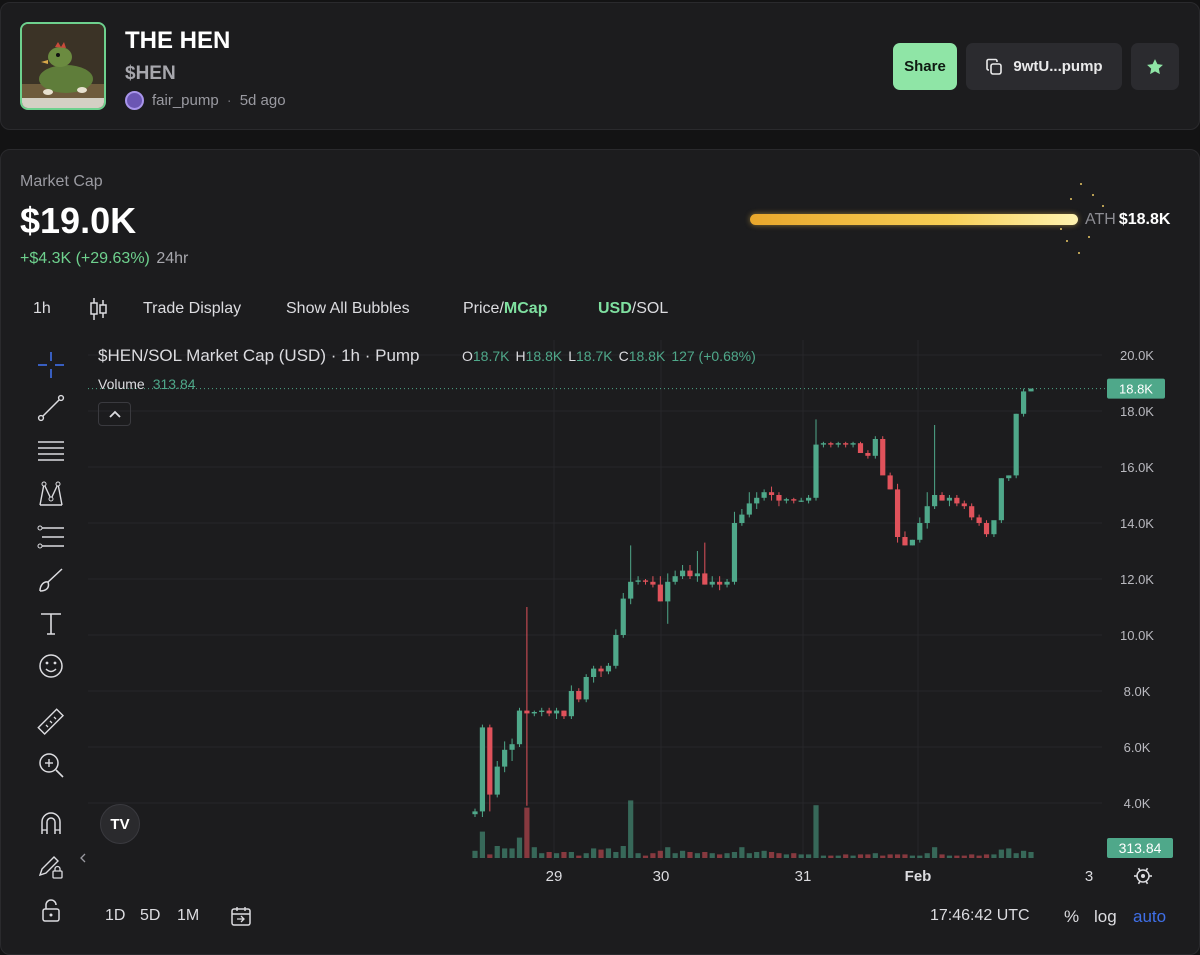 The width and height of the screenshot is (1200, 955). What do you see at coordinates (51, 408) in the screenshot?
I see `trend-line-tool` at bounding box center [51, 408].